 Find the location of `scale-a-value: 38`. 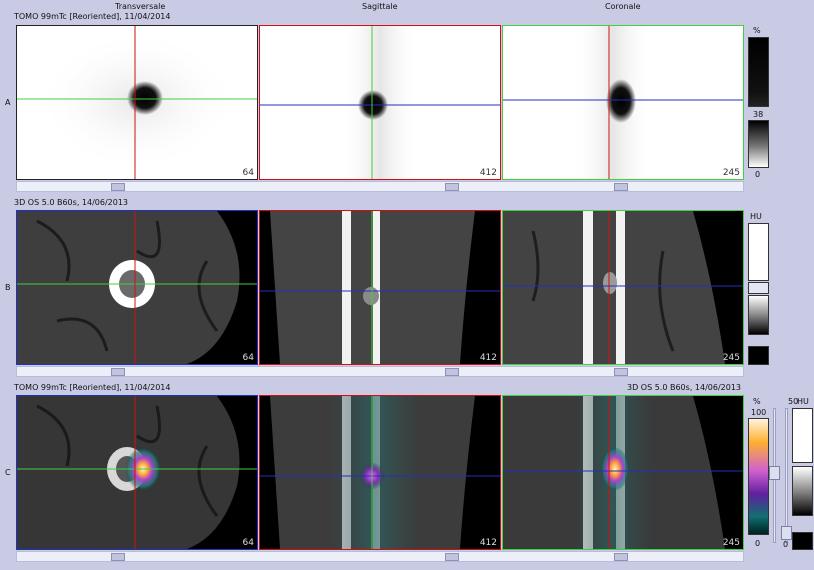

scale-a-value: 38 is located at coordinates (758, 114).